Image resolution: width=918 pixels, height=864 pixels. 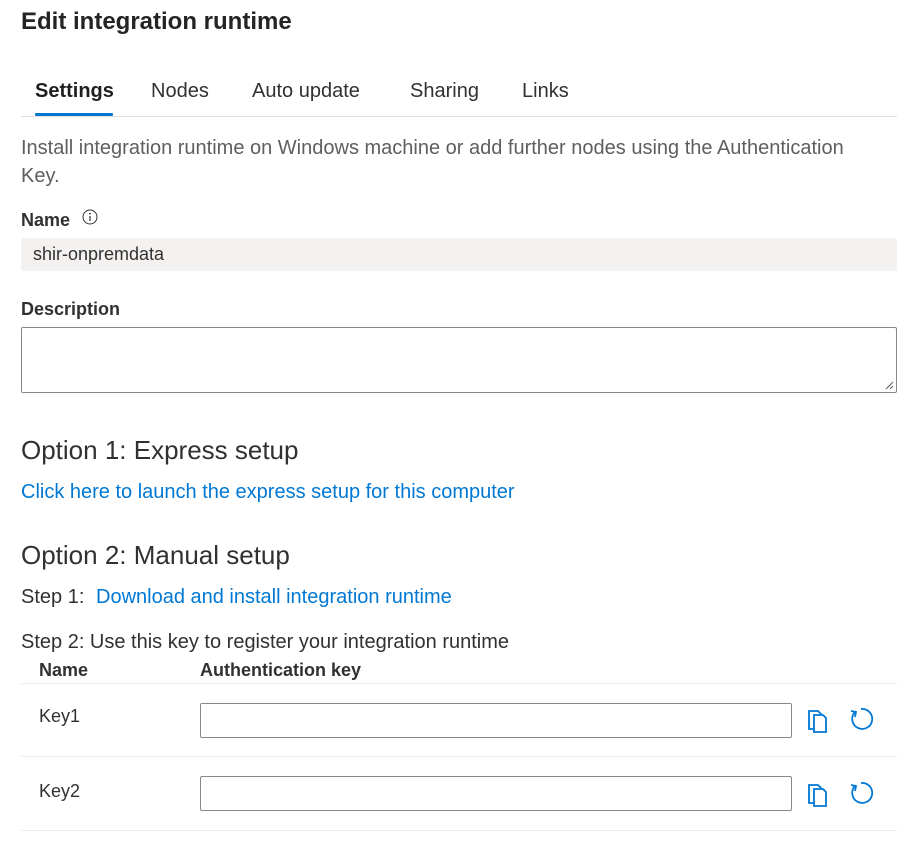 I want to click on resize-grip-icon, so click(x=889, y=385).